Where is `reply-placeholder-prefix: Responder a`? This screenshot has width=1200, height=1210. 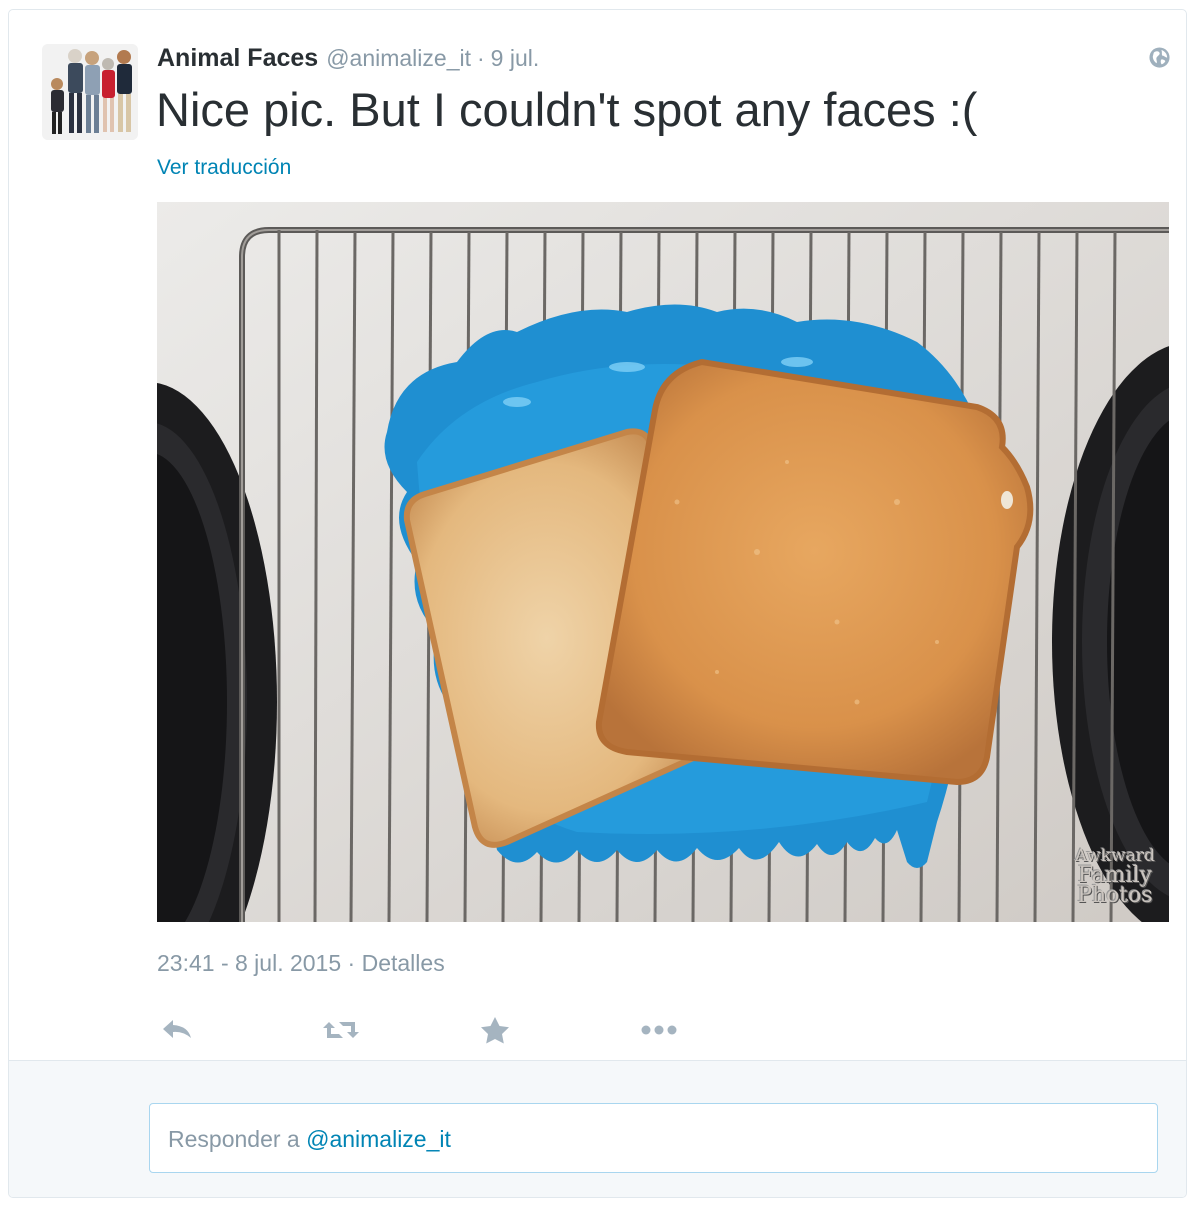
reply-placeholder-prefix: Responder a is located at coordinates (234, 1139).